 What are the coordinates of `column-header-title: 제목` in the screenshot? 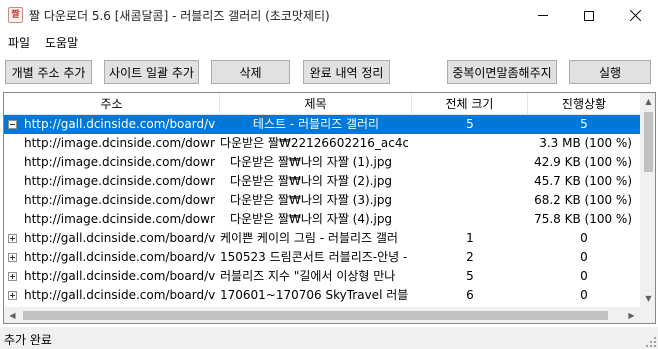 It's located at (316, 104).